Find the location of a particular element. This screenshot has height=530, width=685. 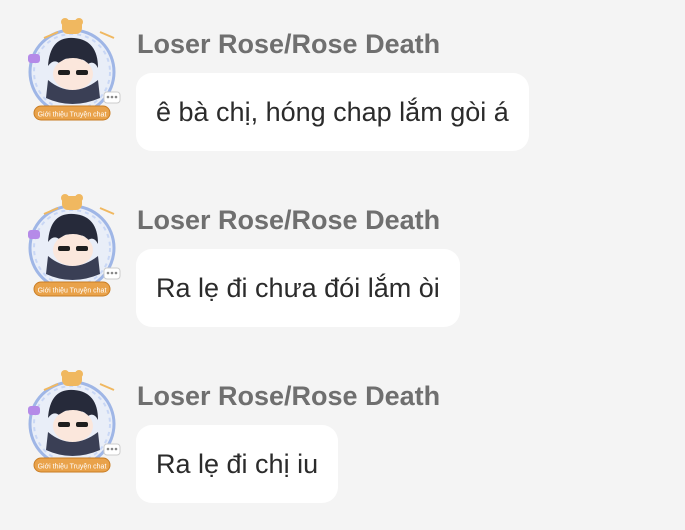

message-bubble: Ra lẹ đi chị iu is located at coordinates (237, 464).